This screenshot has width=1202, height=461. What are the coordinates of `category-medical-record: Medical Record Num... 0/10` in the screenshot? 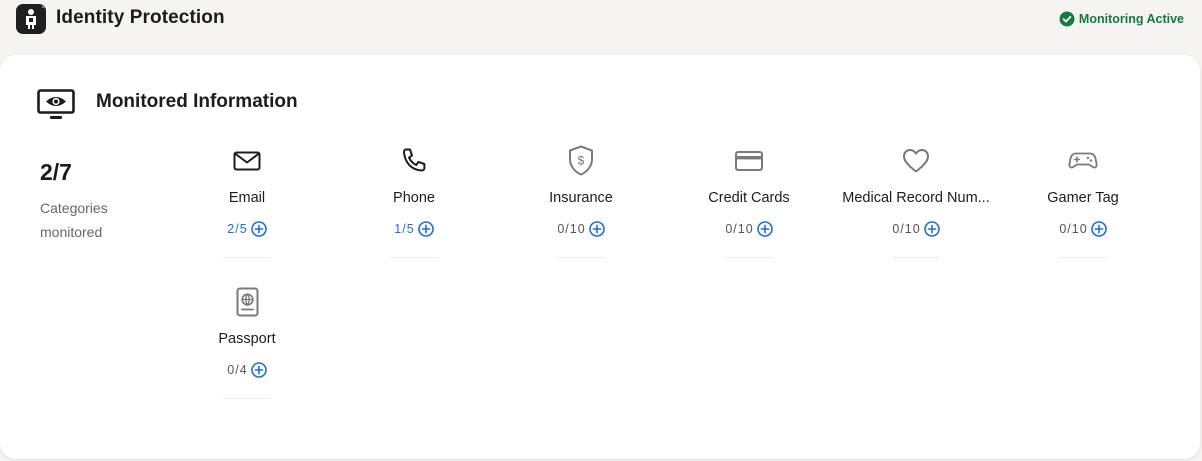 It's located at (916, 204).